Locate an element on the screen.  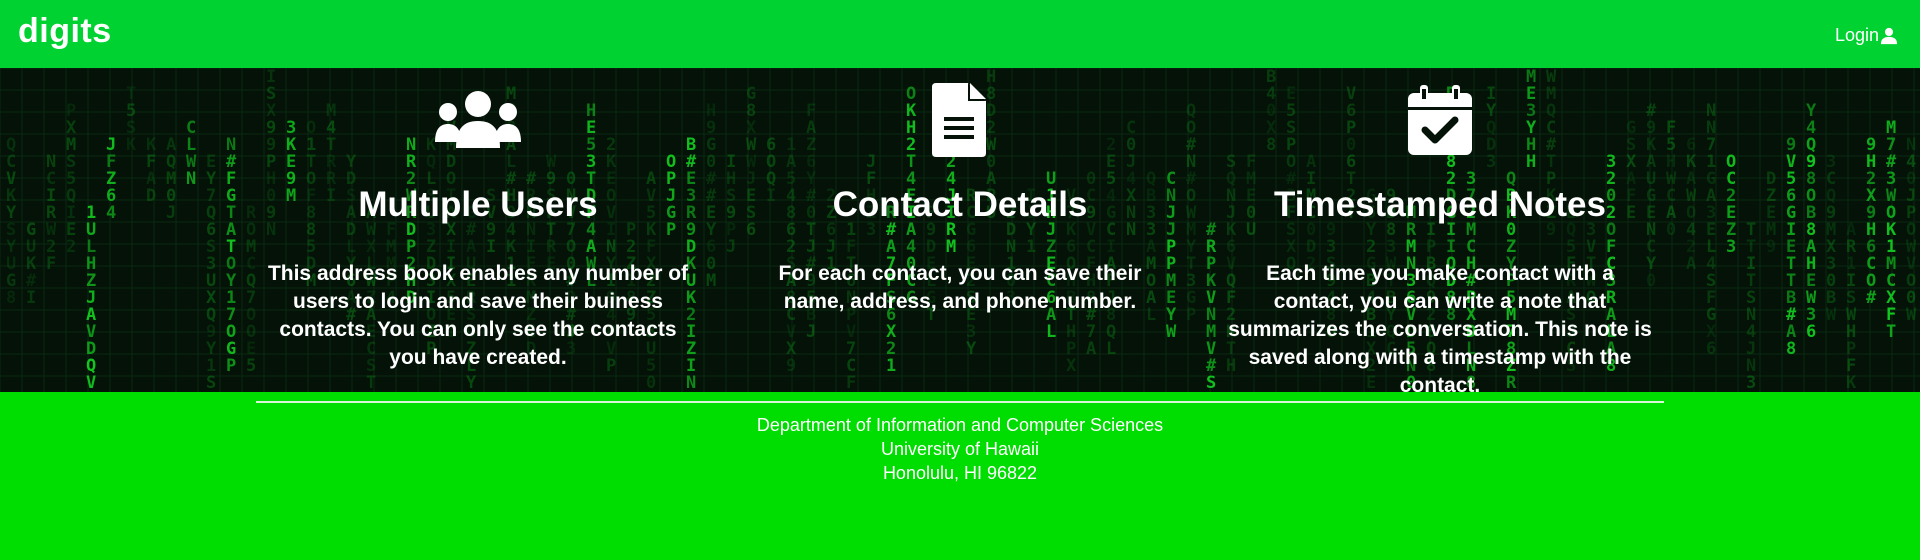
svg-text: V is located at coordinates (91, 382).